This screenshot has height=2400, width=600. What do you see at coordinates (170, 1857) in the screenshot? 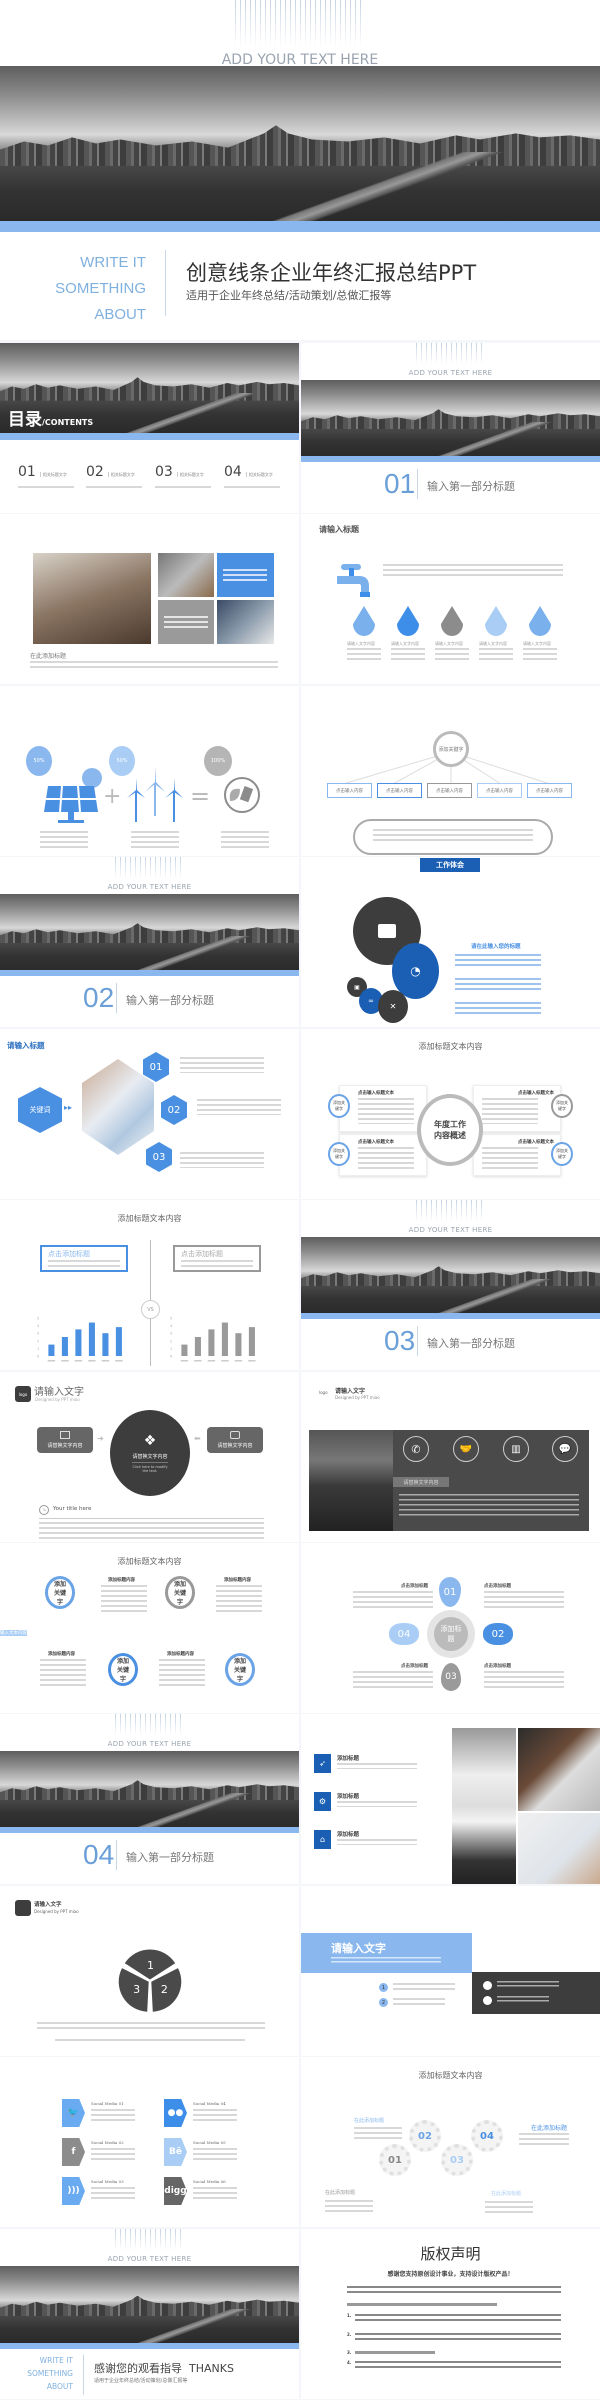
I see `section-title: 输入第一部分标题` at bounding box center [170, 1857].